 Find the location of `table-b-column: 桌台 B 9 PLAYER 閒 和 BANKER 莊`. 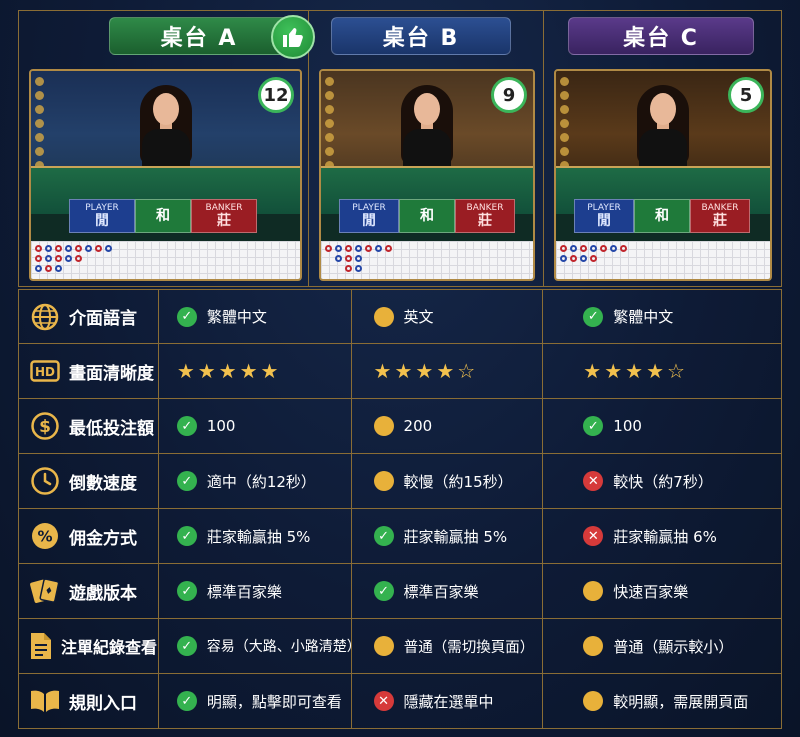

table-b-column: 桌台 B 9 PLAYER 閒 和 BANKER 莊 is located at coordinates (426, 148).